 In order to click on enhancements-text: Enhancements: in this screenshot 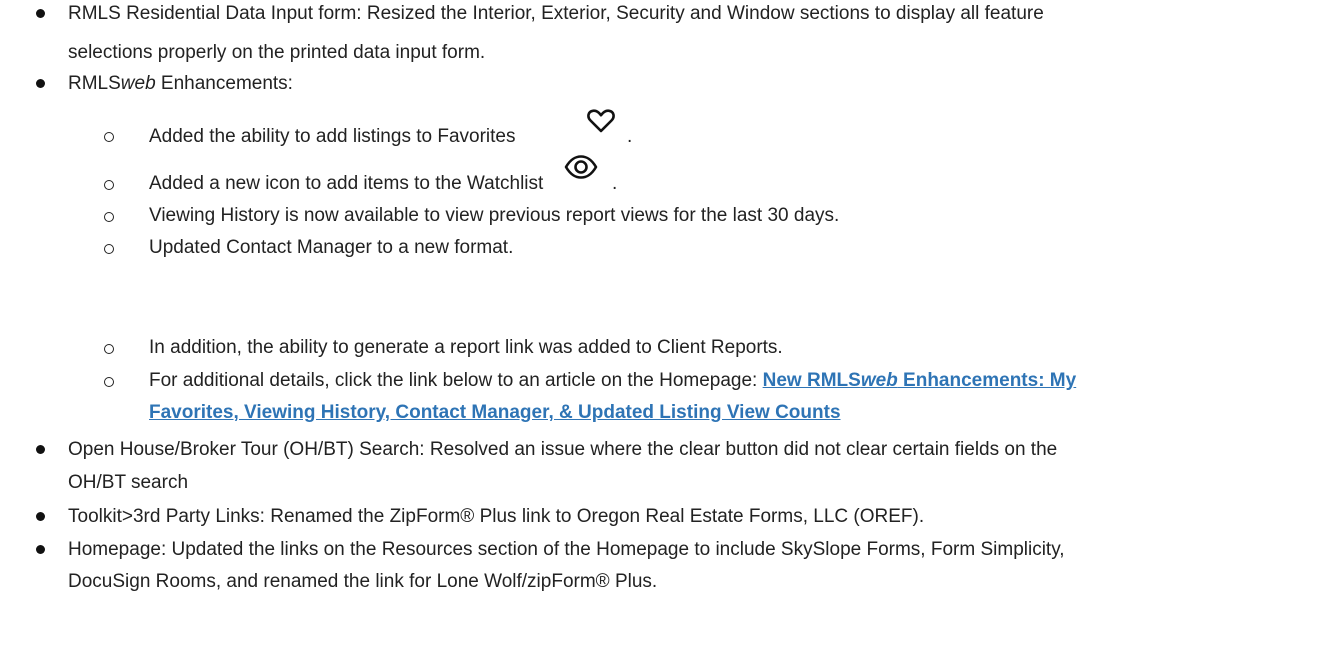, I will do `click(224, 83)`.